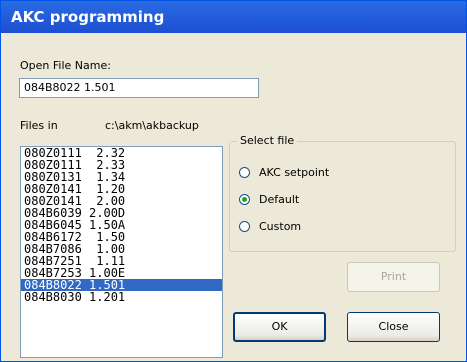 This screenshot has height=362, width=467. I want to click on open-file-name-input: 084B8022 1.501, so click(139, 88).